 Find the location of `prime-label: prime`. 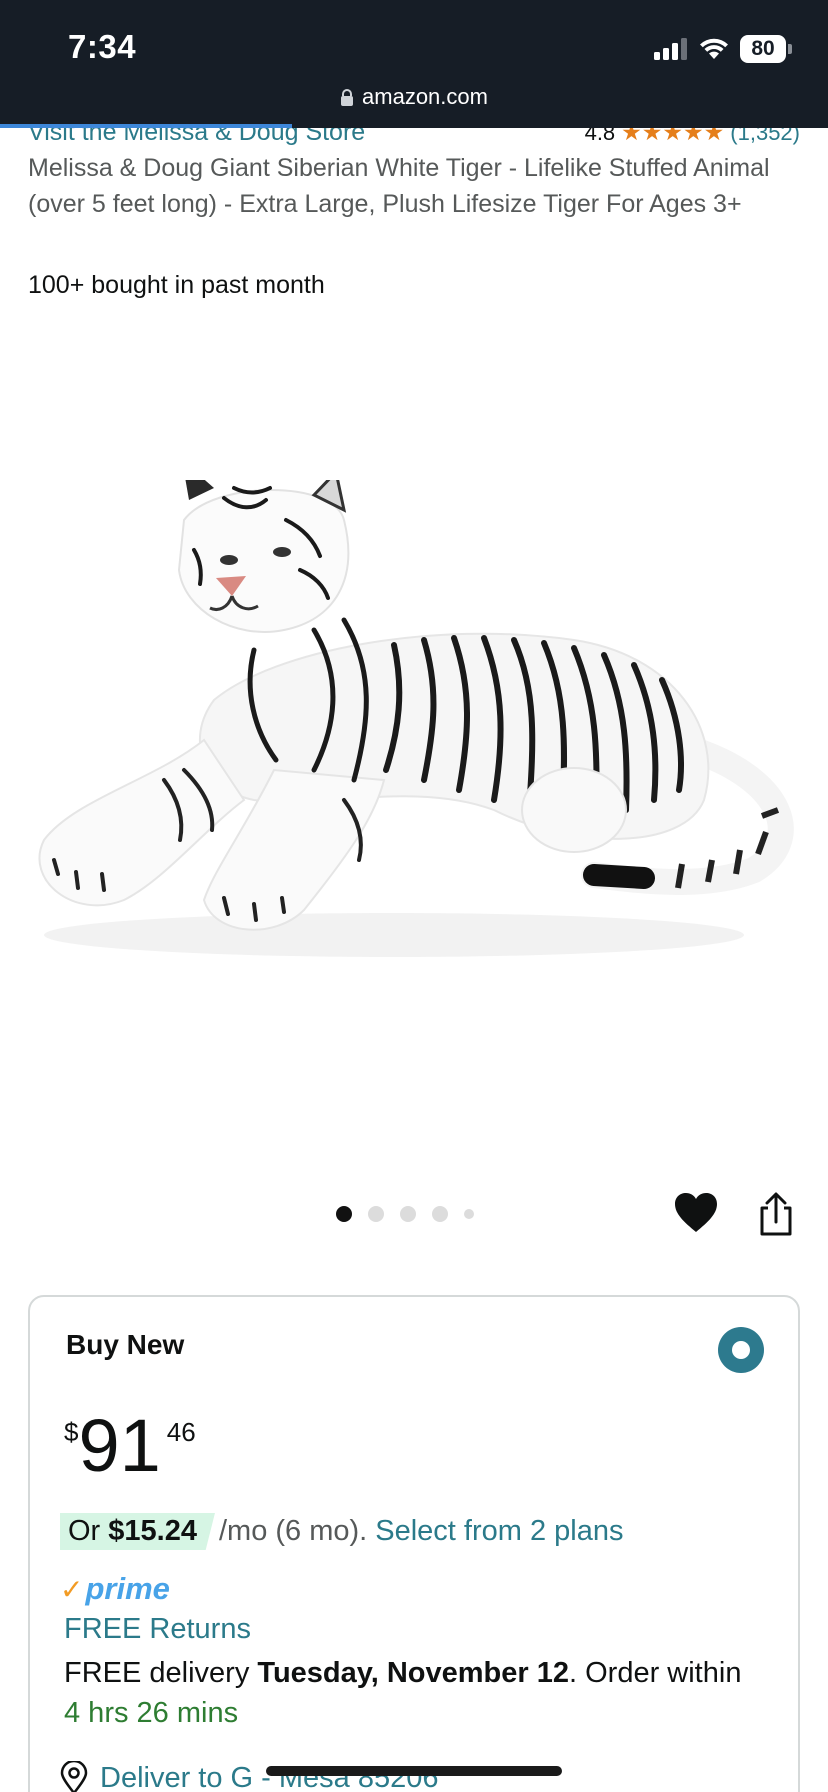

prime-label: prime is located at coordinates (127, 1588).